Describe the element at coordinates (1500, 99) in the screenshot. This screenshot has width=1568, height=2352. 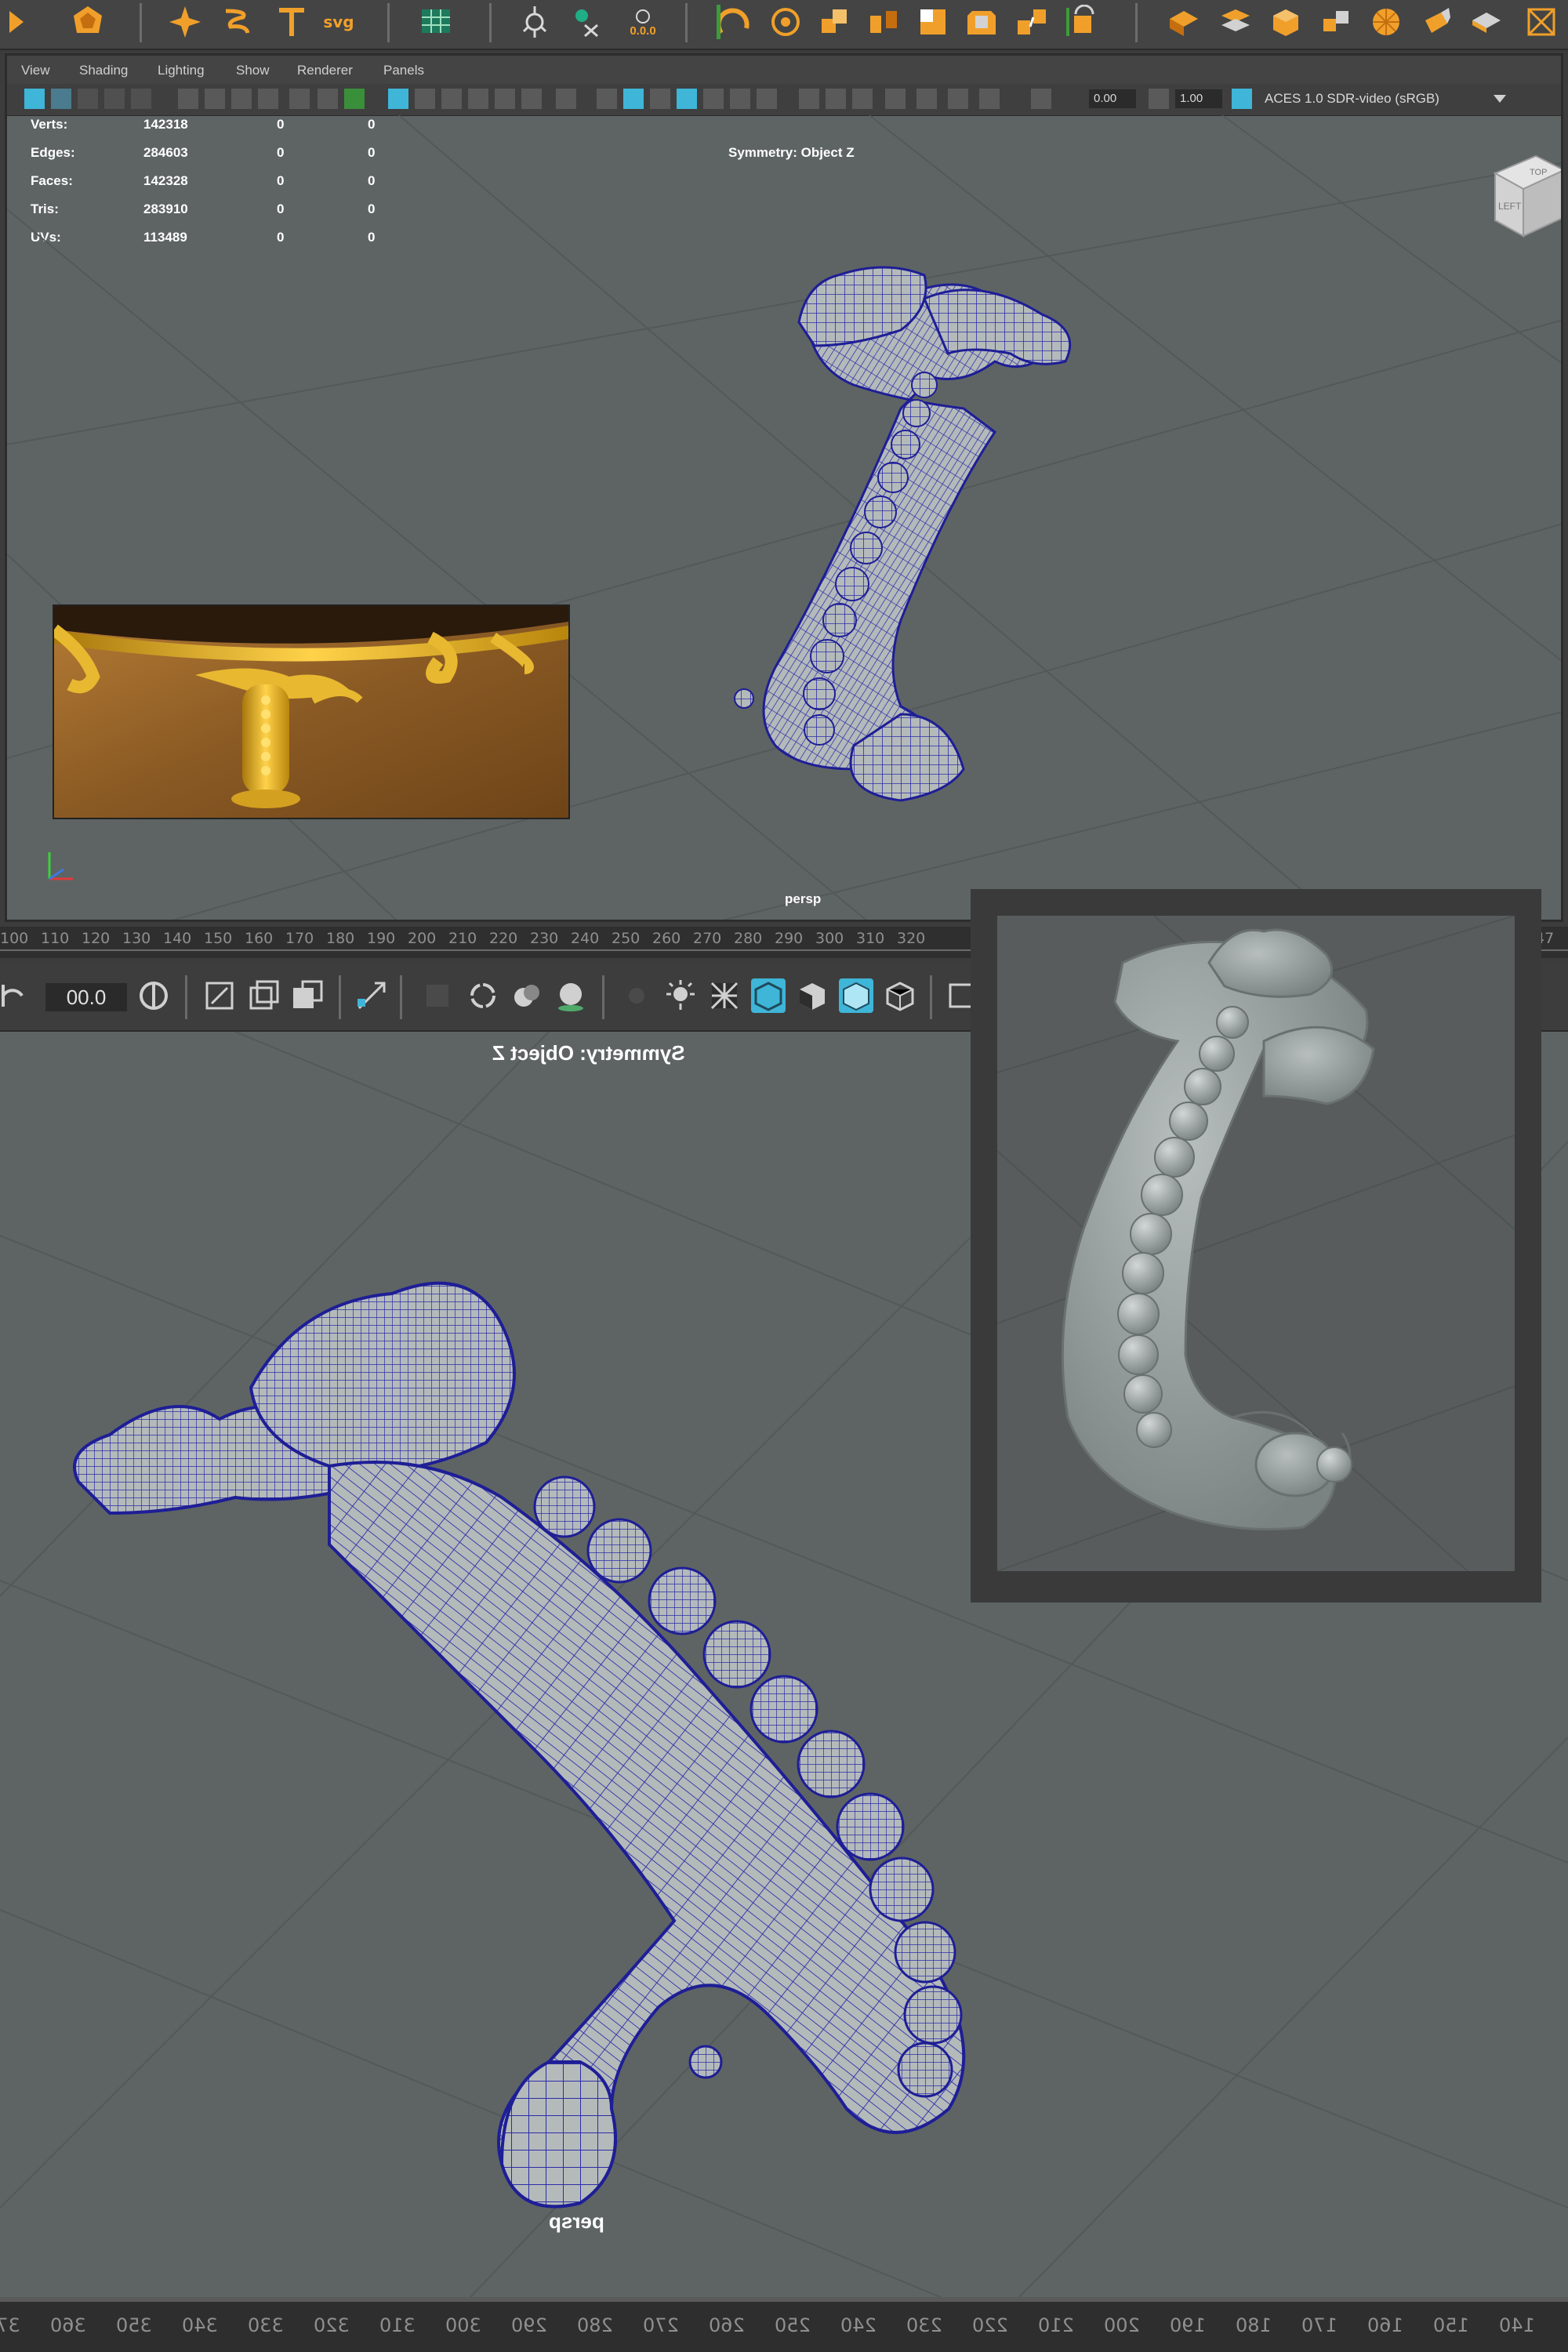
I see `chevron-down-icon` at that location.